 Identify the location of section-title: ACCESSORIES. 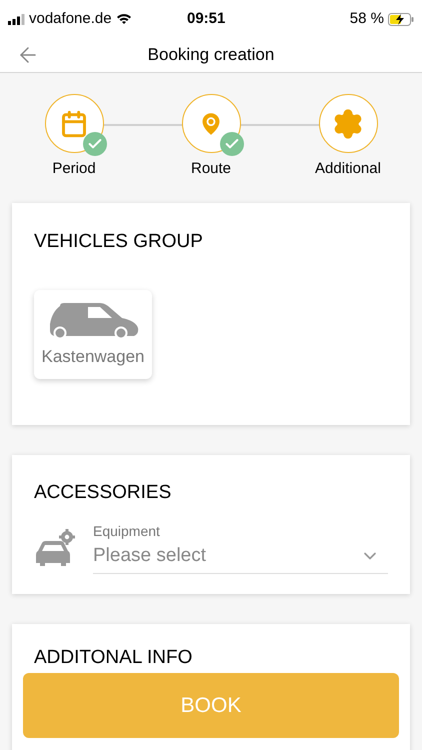
(103, 492).